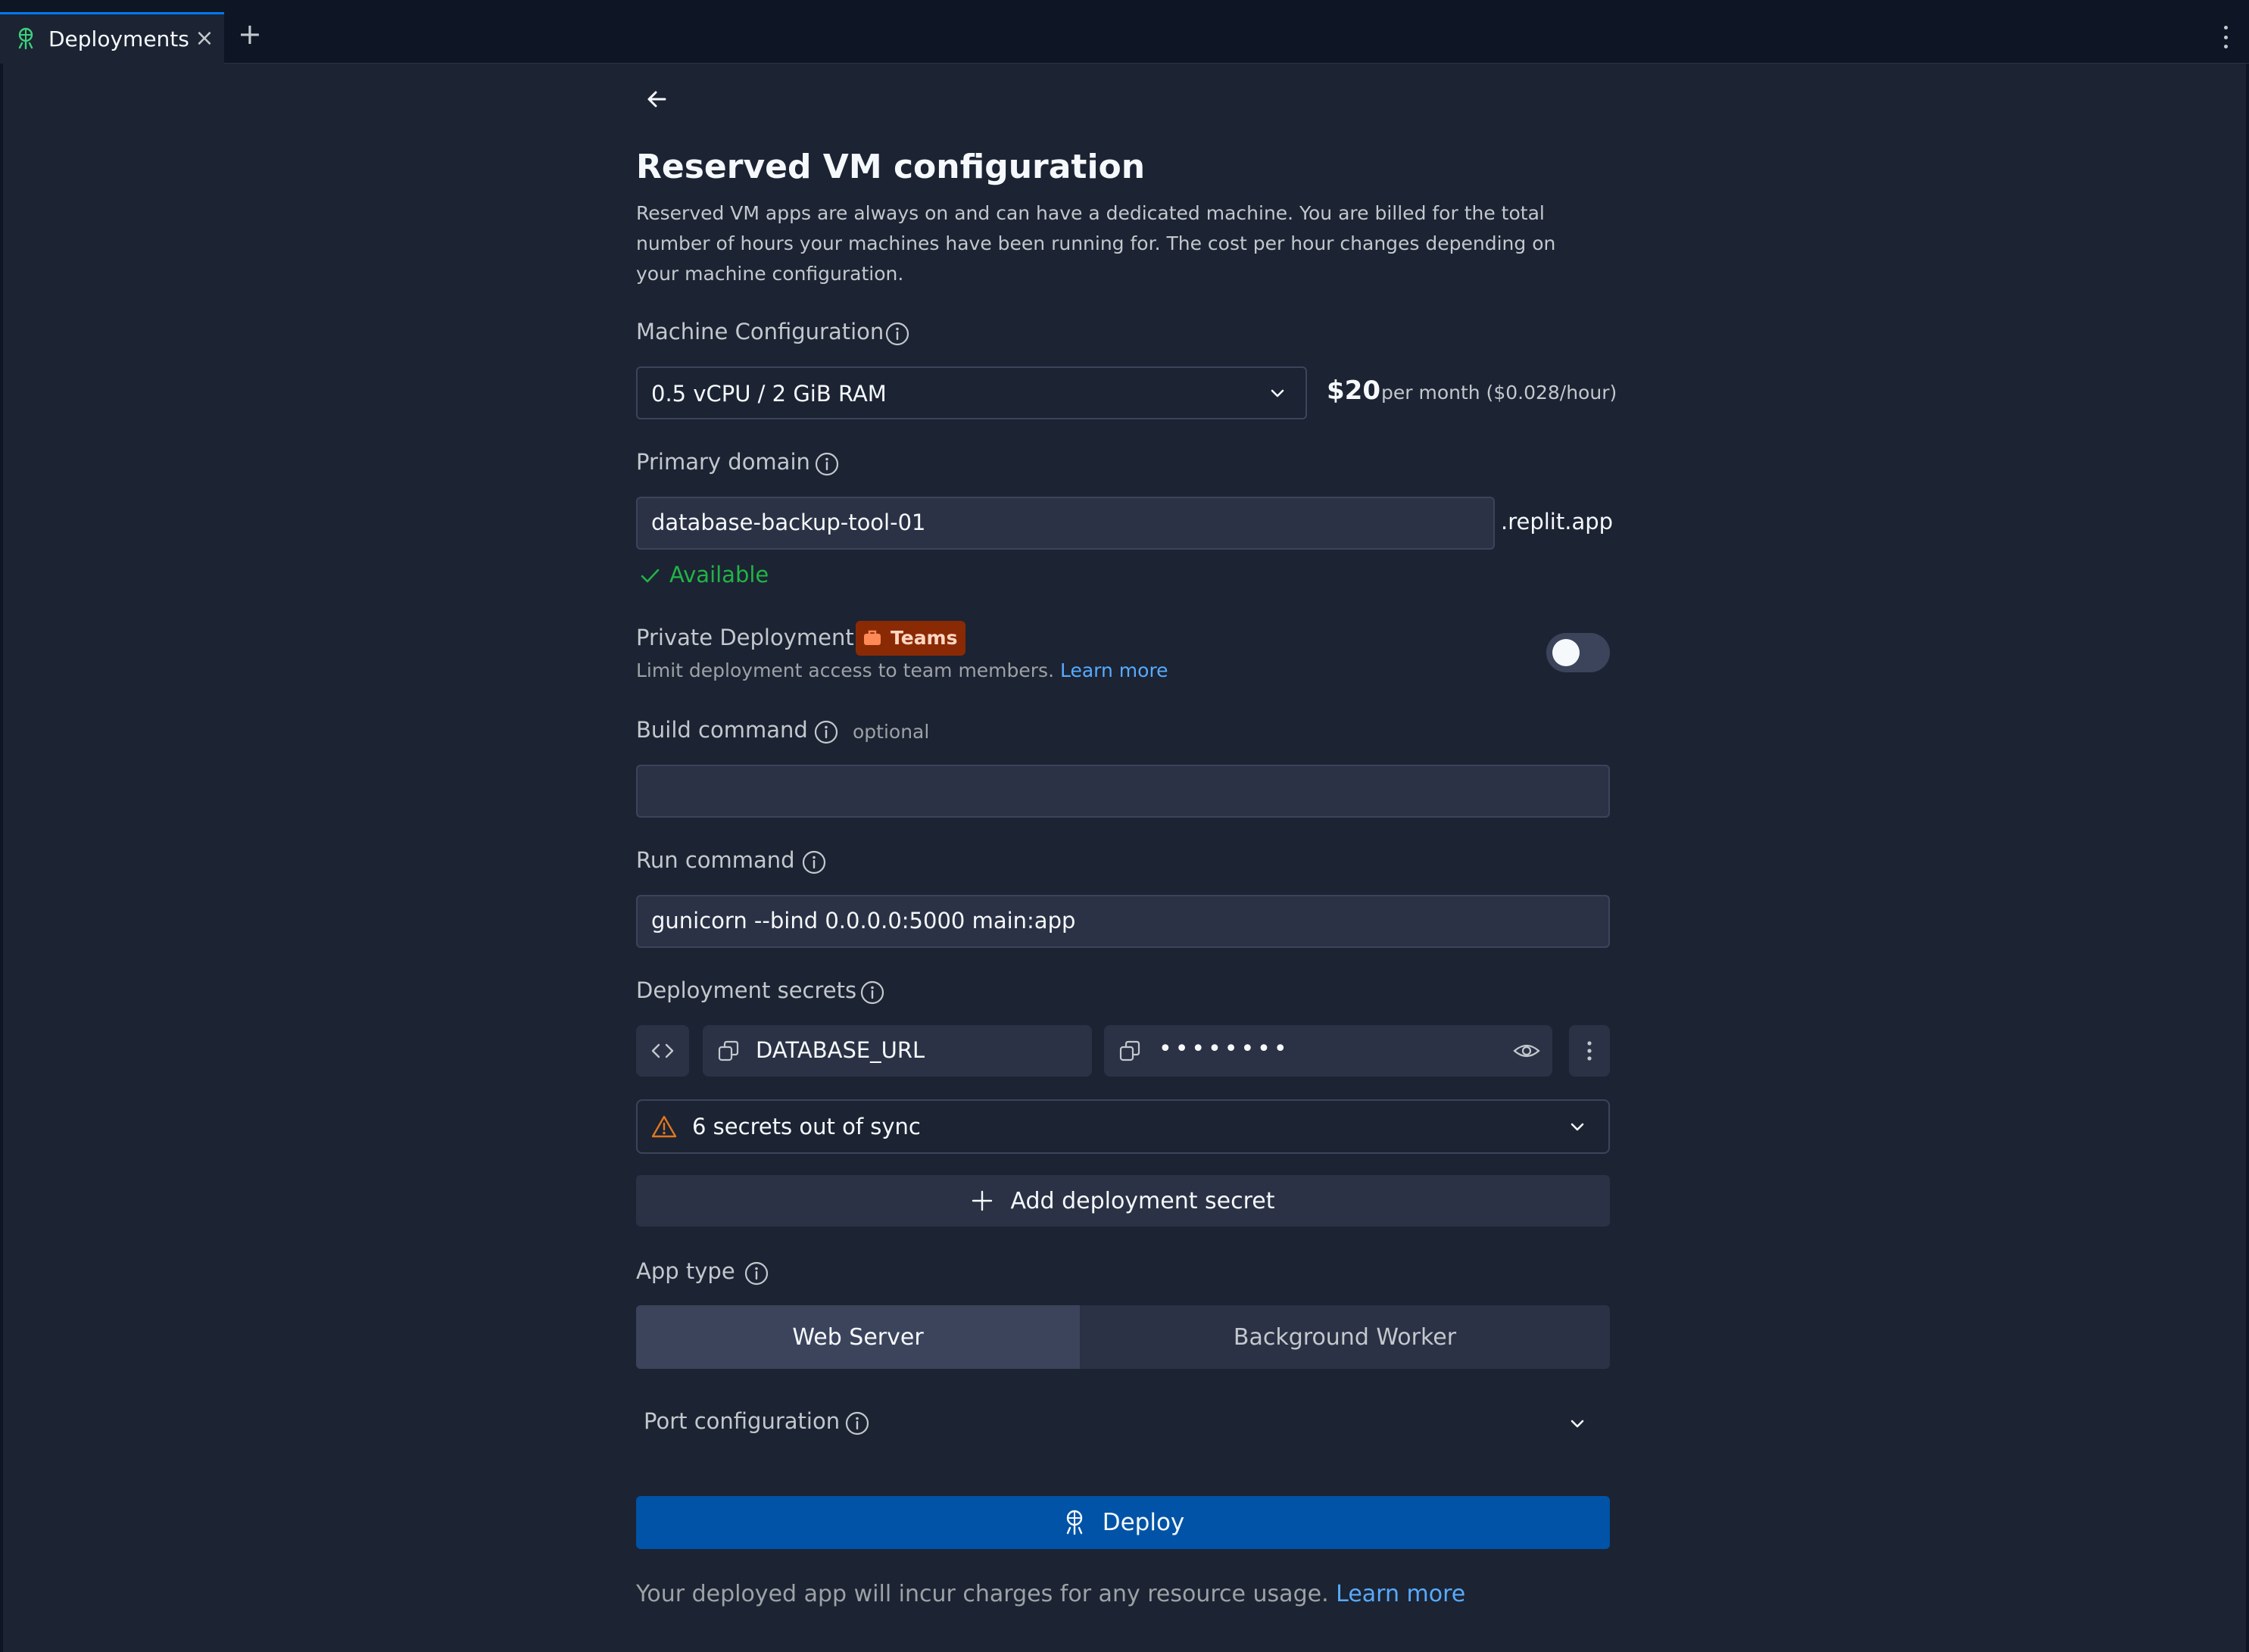 This screenshot has height=1652, width=2249. What do you see at coordinates (719, 575) in the screenshot?
I see `domain-status: Available` at bounding box center [719, 575].